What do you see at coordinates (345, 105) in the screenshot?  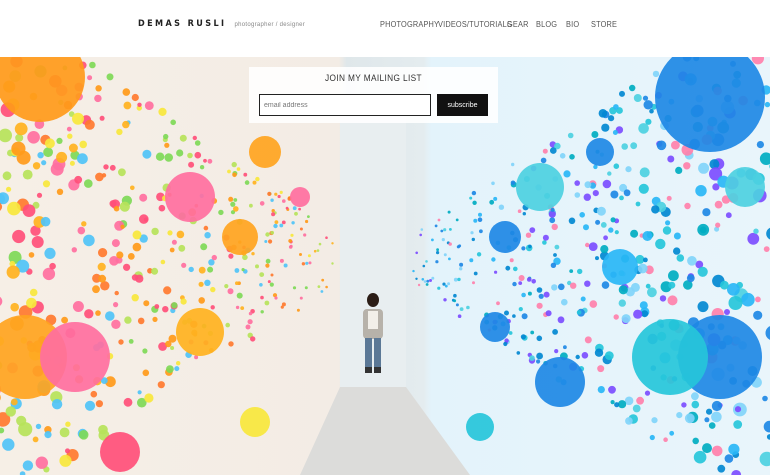 I see `email-address-input` at bounding box center [345, 105].